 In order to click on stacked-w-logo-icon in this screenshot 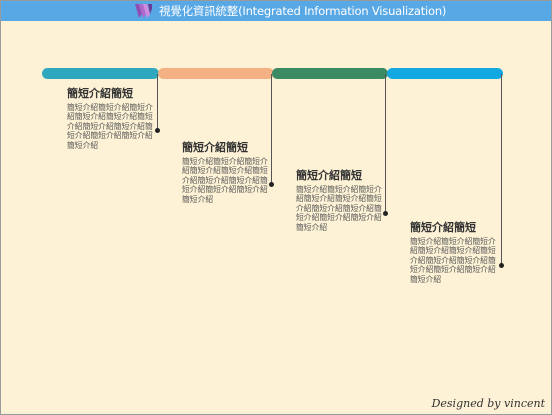, I will do `click(143, 11)`.